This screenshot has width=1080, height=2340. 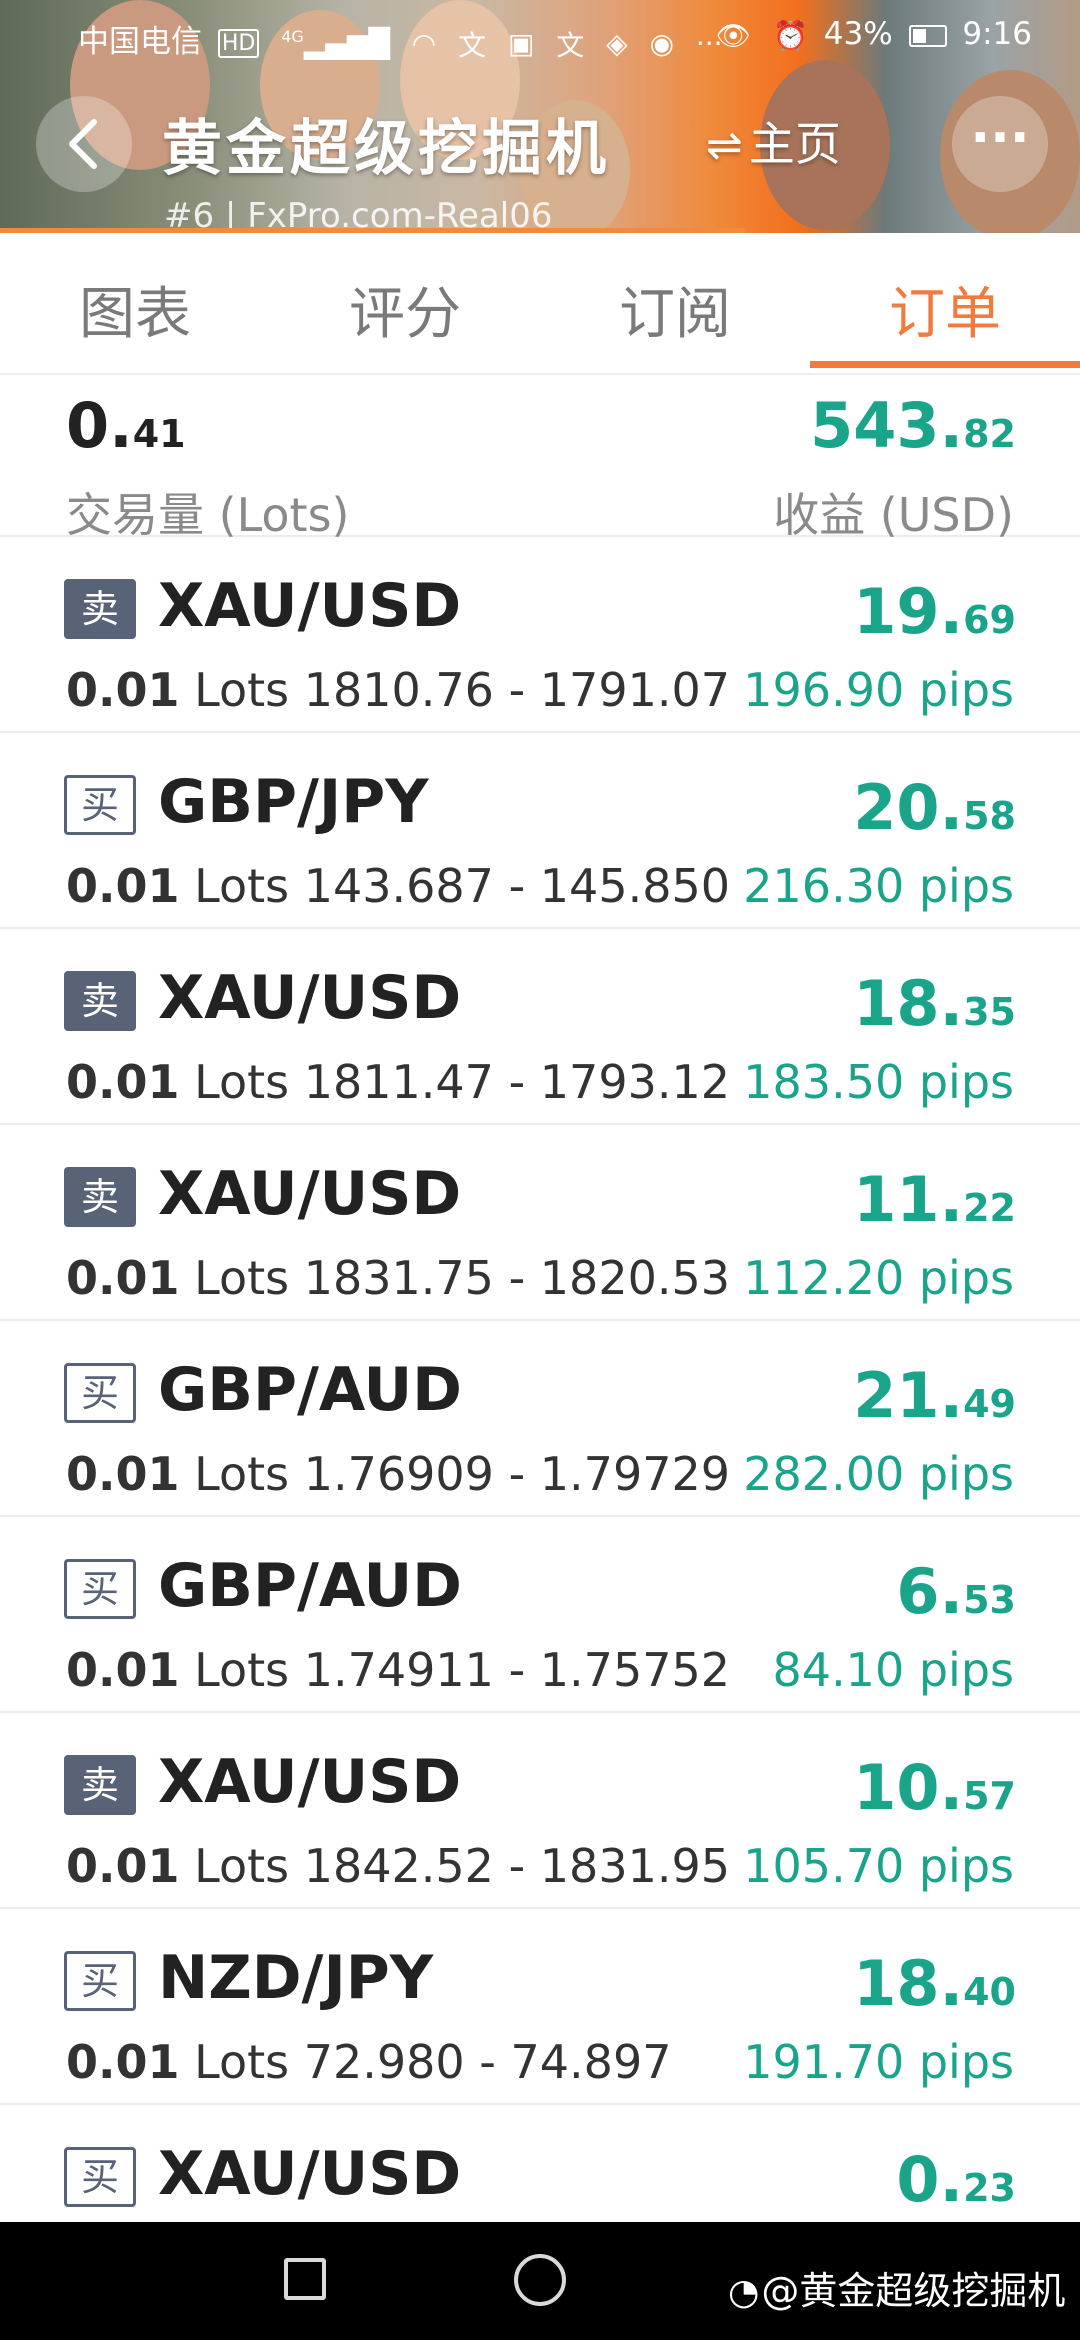 What do you see at coordinates (878, 1866) in the screenshot?
I see `order-pips: 105.70 pips` at bounding box center [878, 1866].